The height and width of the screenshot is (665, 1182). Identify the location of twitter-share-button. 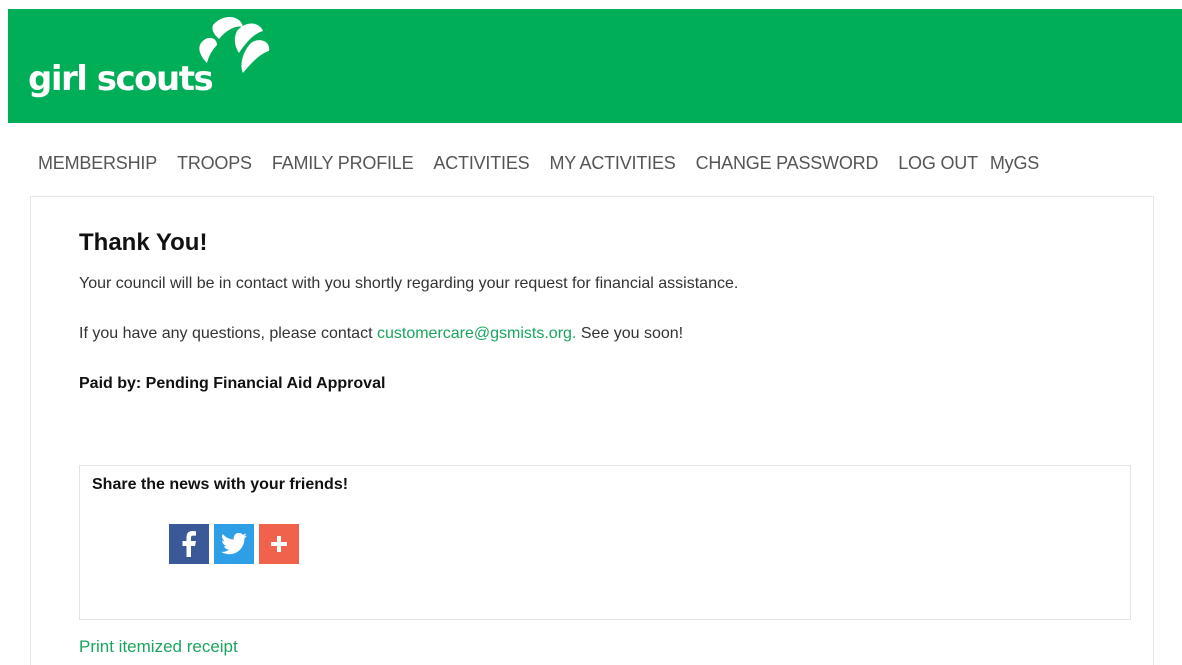
(234, 544).